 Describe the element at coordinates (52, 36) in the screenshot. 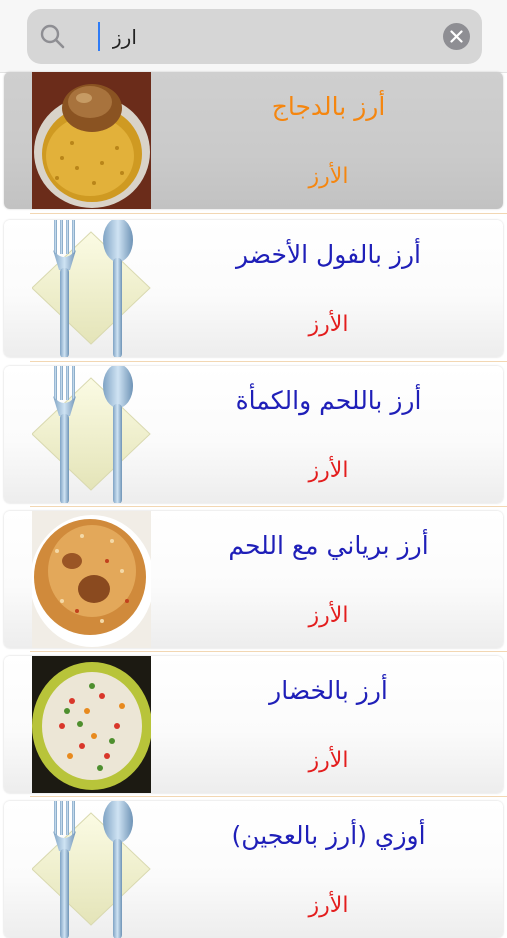

I see `search-icon` at that location.